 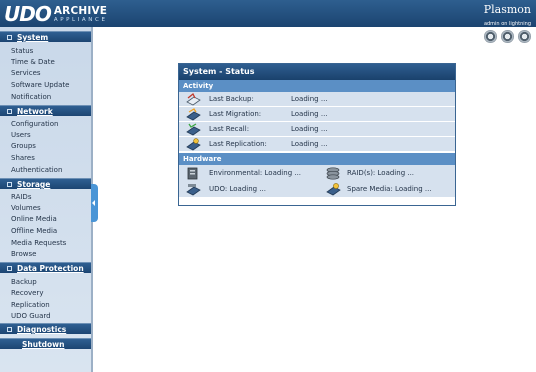 I want to click on sidebar-item-users: Users, so click(x=45, y=135).